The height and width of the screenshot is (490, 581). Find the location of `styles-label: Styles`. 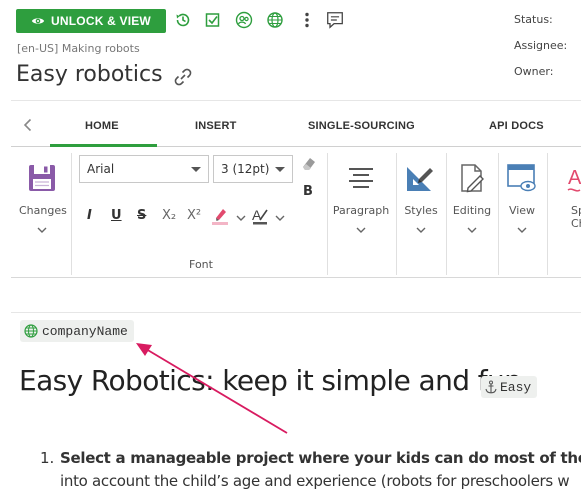

styles-label: Styles is located at coordinates (421, 210).